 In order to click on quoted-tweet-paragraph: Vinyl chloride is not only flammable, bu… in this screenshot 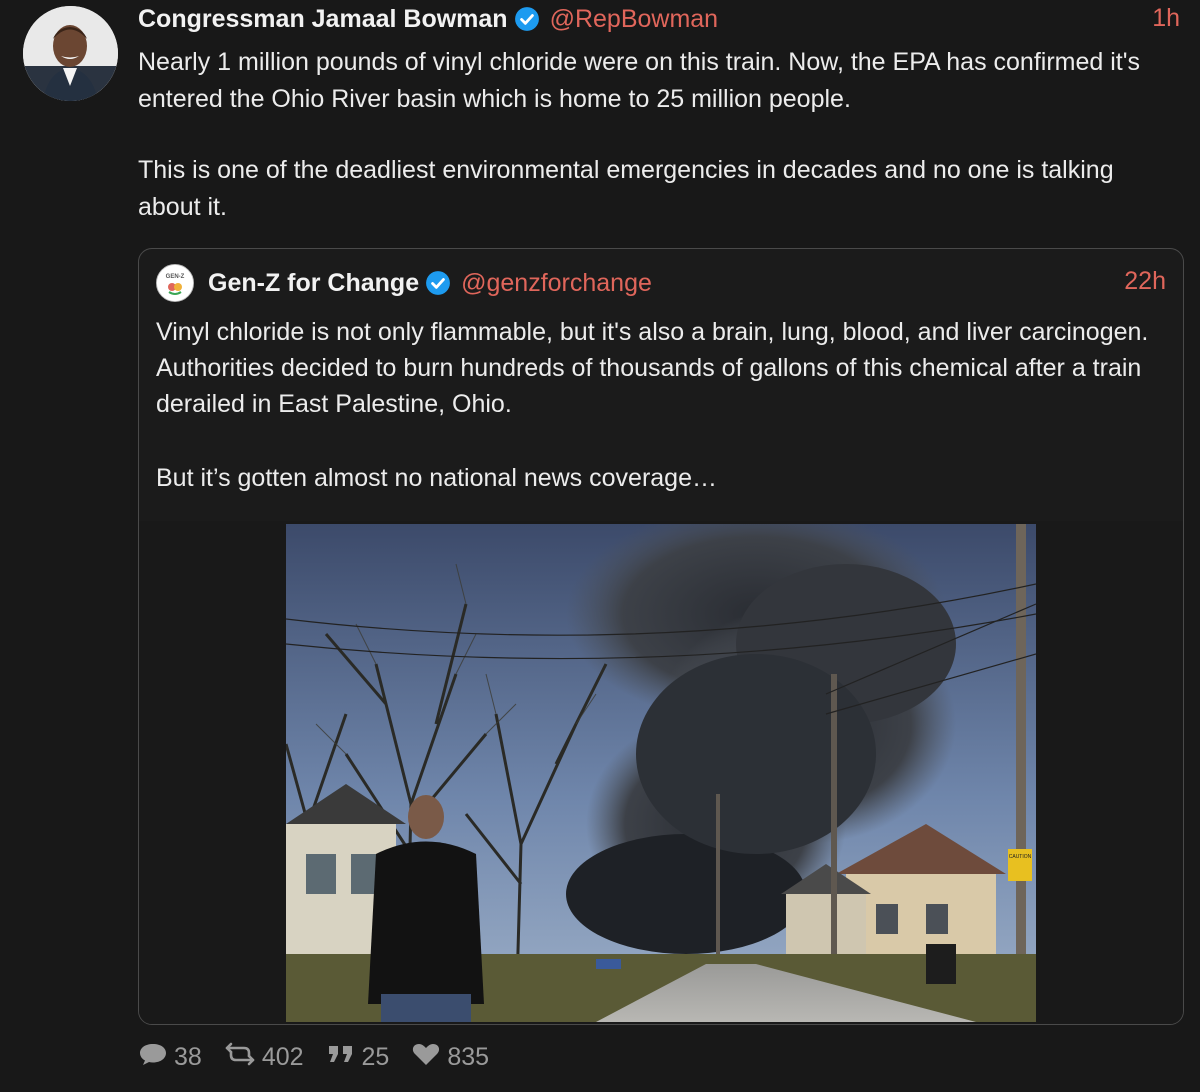, I will do `click(652, 368)`.